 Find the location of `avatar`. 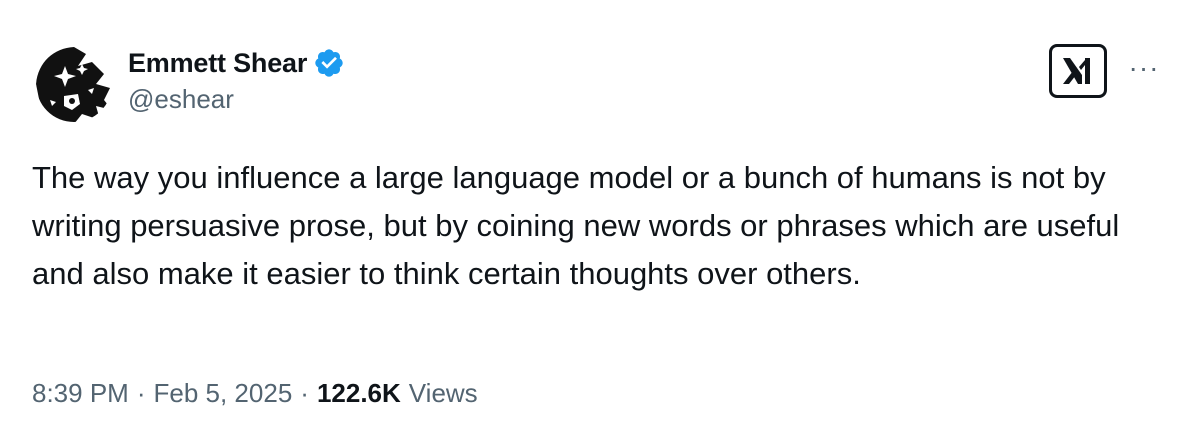

avatar is located at coordinates (74, 84).